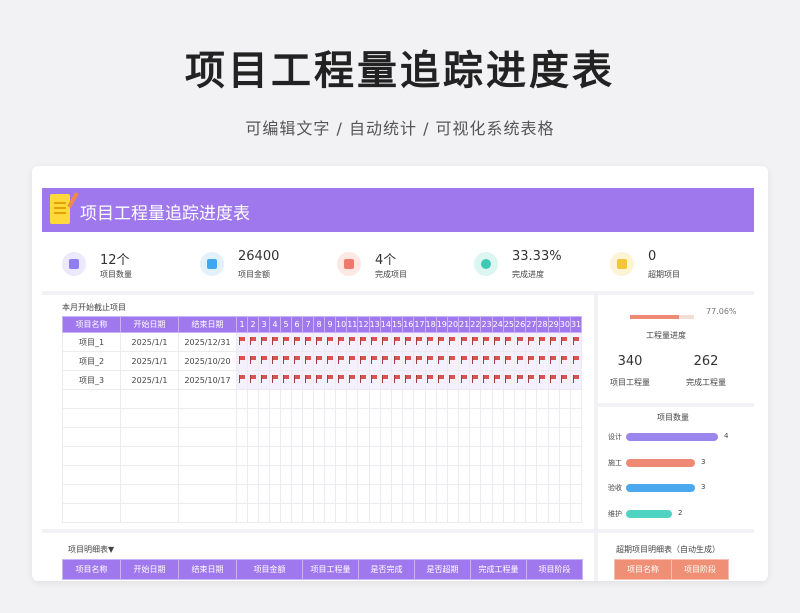 This screenshot has height=613, width=800. Describe the element at coordinates (149, 342) in the screenshot. I see `table-cell: 2025/1/1` at that location.